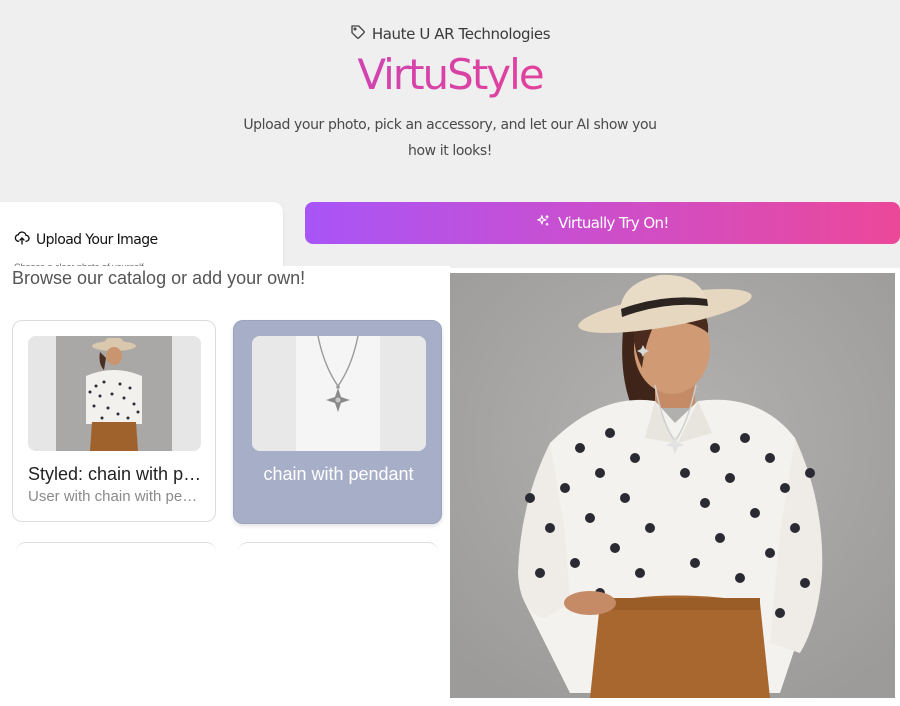  What do you see at coordinates (159, 278) in the screenshot?
I see `catalog-heading: Browse our catalog or add your own!` at bounding box center [159, 278].